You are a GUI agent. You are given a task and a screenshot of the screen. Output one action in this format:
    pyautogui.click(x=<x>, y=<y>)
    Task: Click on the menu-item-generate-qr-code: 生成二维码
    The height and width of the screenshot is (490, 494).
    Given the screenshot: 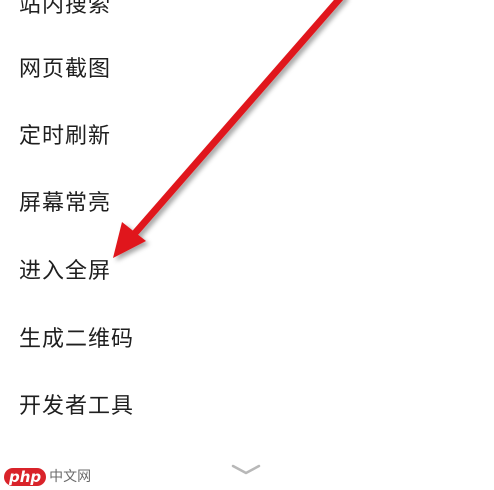 What is the action you would take?
    pyautogui.click(x=219, y=340)
    